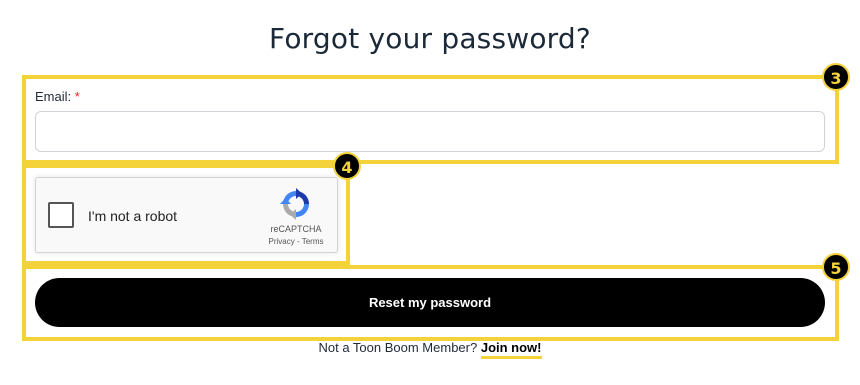  What do you see at coordinates (511, 349) in the screenshot?
I see `join-now-link: Join now!` at bounding box center [511, 349].